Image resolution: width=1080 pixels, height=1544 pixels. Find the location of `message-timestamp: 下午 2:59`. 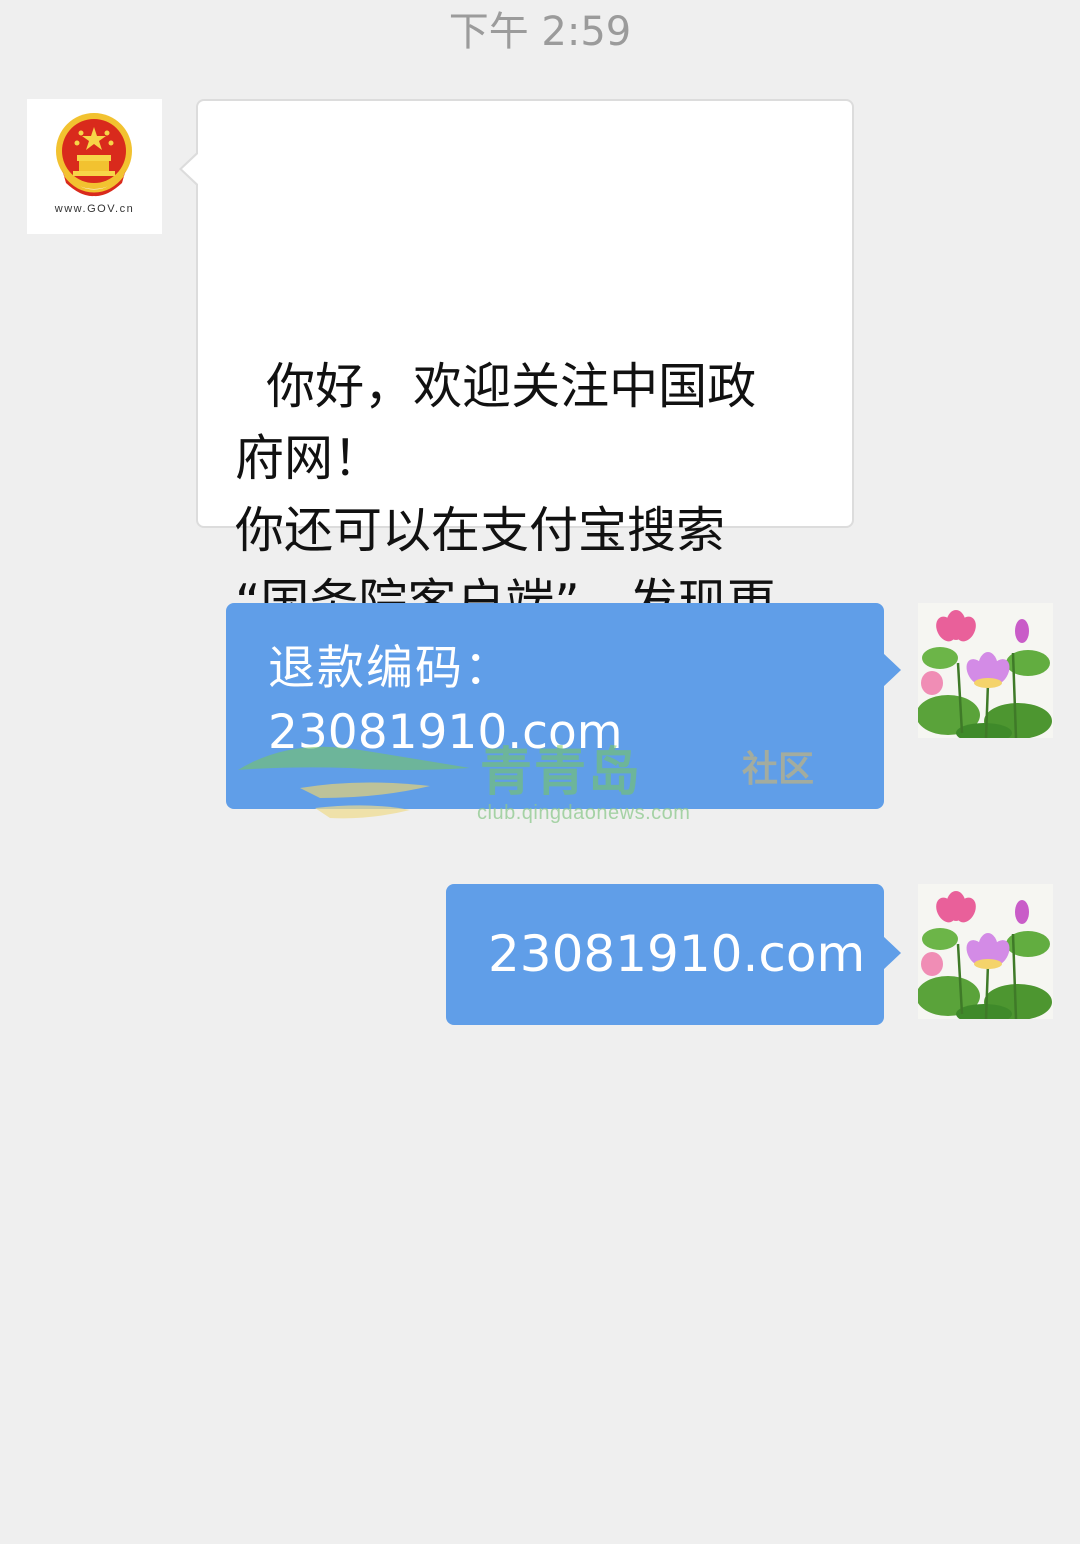

message-timestamp: 下午 2:59 is located at coordinates (540, 32).